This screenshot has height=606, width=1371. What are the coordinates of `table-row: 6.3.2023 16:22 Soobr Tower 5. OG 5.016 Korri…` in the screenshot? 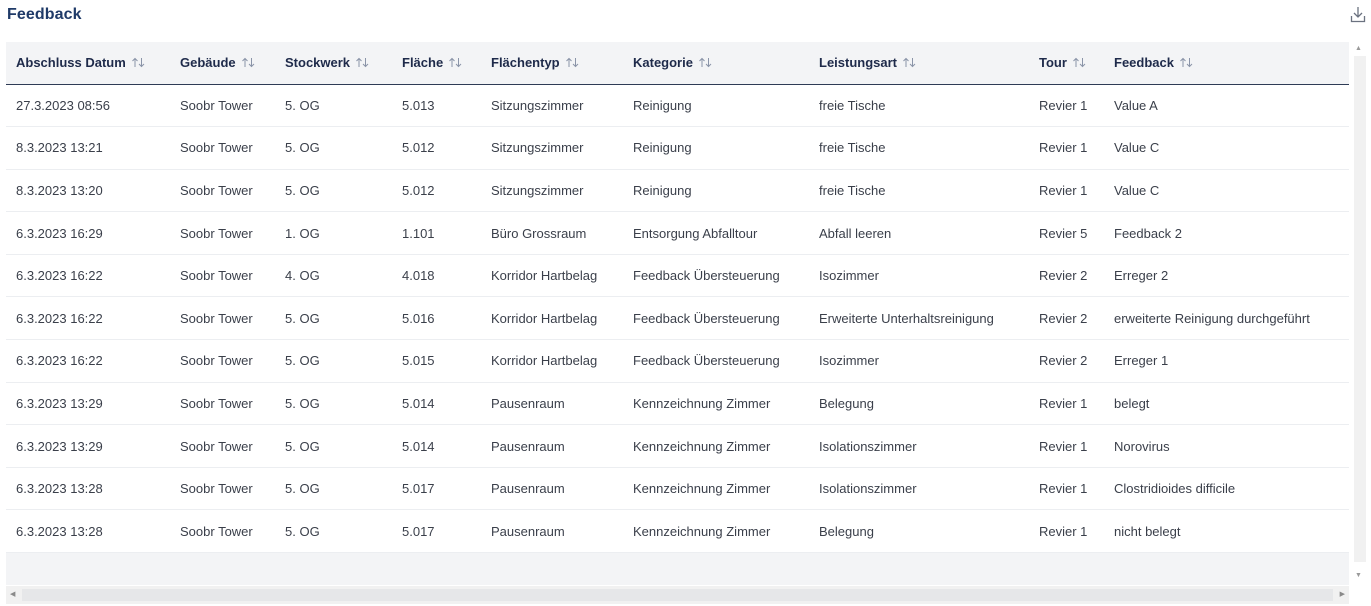 It's located at (677, 318).